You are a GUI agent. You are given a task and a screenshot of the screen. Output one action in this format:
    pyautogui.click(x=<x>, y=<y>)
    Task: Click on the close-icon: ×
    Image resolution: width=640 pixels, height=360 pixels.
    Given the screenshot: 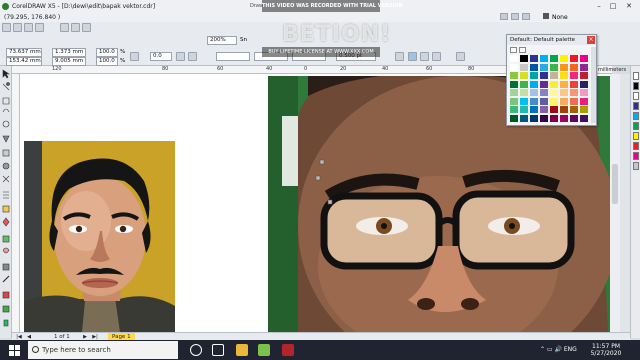 What is the action you would take?
    pyautogui.click(x=591, y=40)
    